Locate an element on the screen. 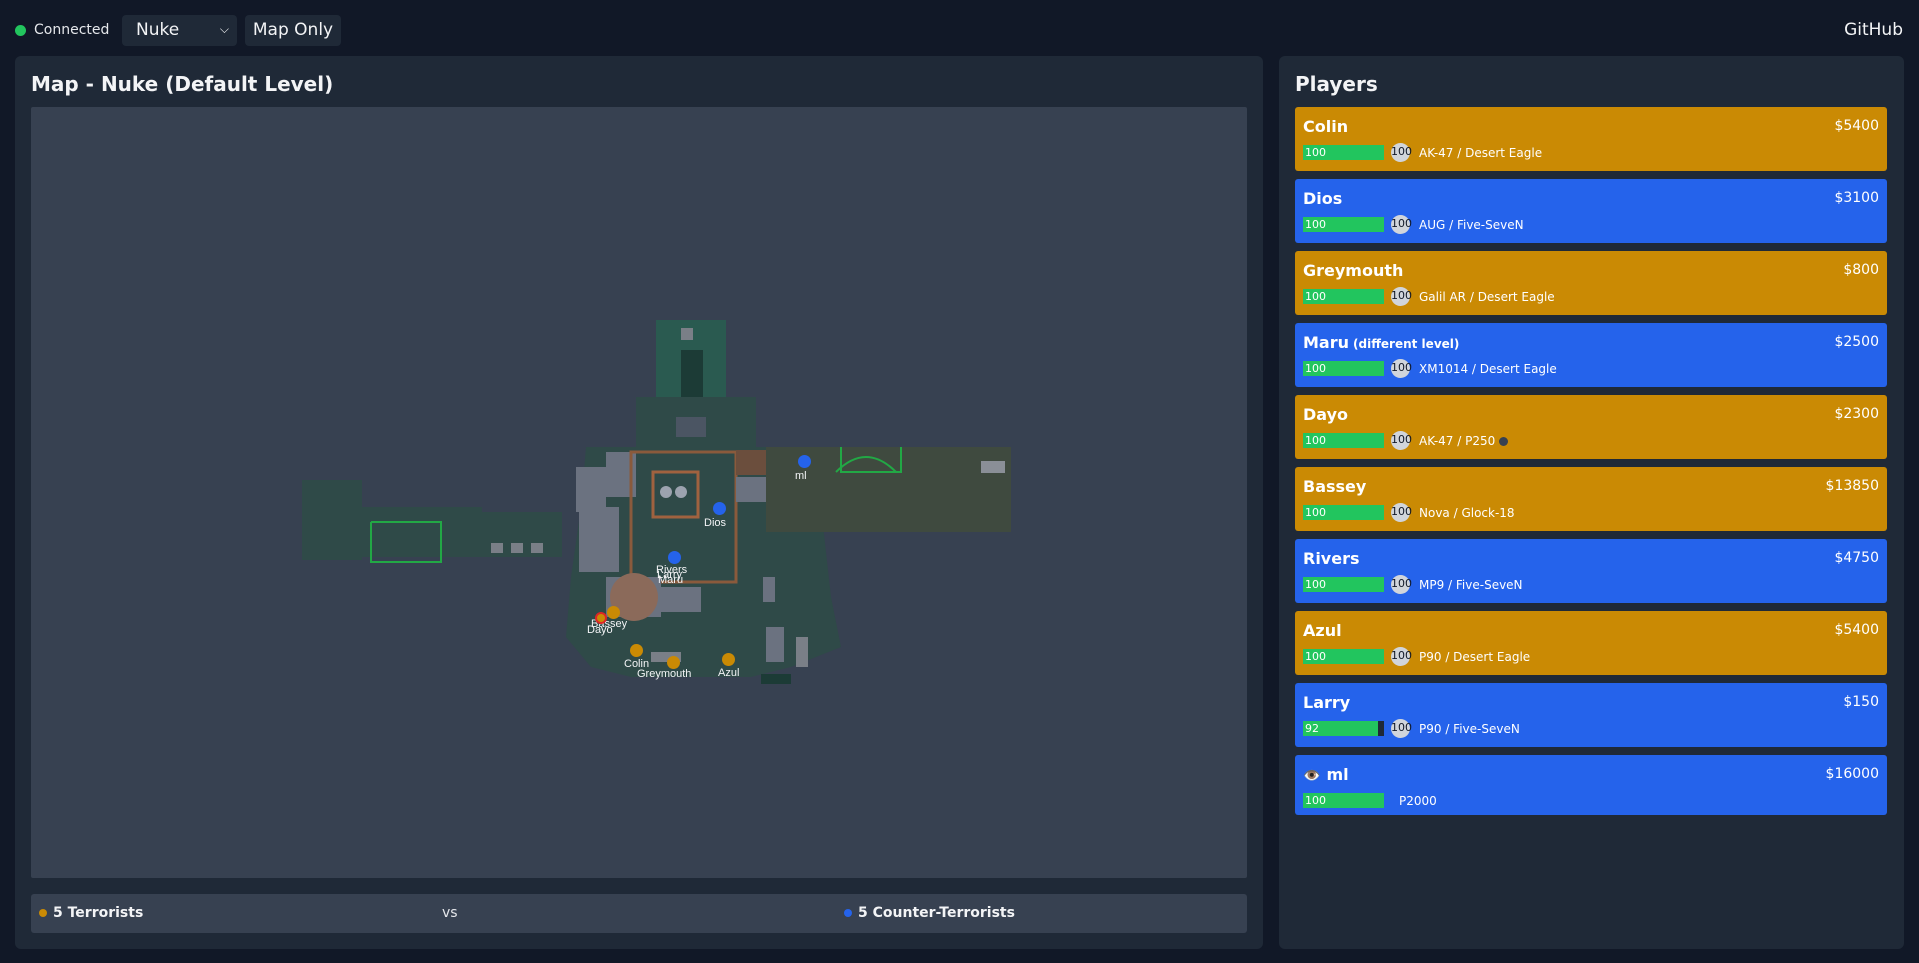 Image resolution: width=1919 pixels, height=963 pixels. map-only-button: Map Only is located at coordinates (293, 30).